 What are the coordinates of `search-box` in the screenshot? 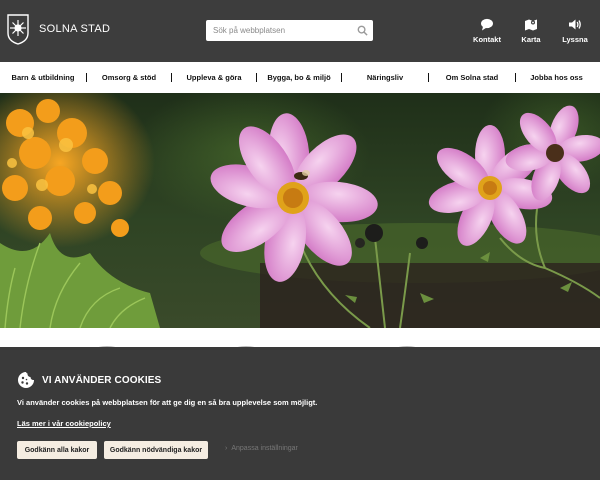 It's located at (289, 30).